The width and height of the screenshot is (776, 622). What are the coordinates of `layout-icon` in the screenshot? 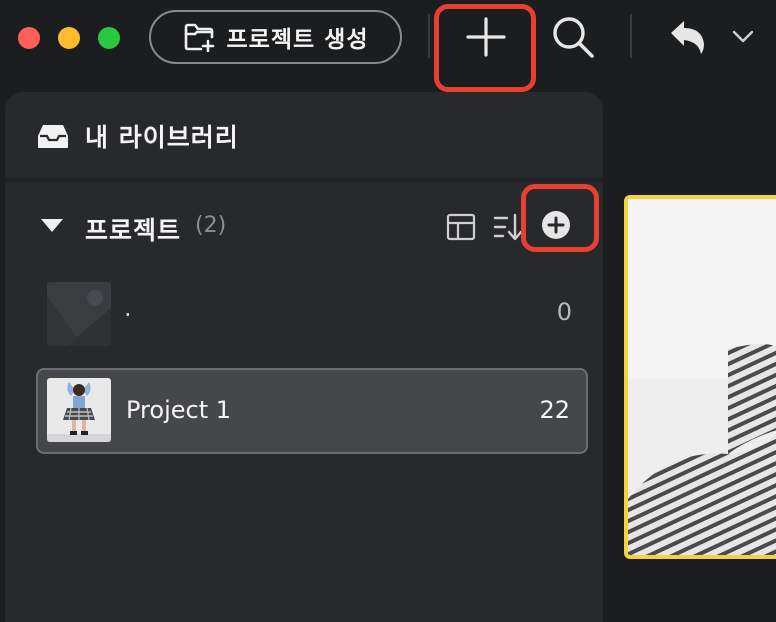 It's located at (461, 229).